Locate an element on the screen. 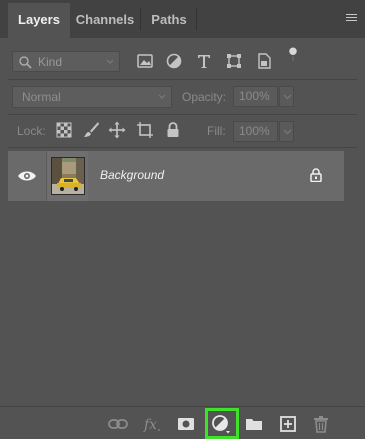 The width and height of the screenshot is (365, 439). tab-paths: Paths is located at coordinates (169, 20).